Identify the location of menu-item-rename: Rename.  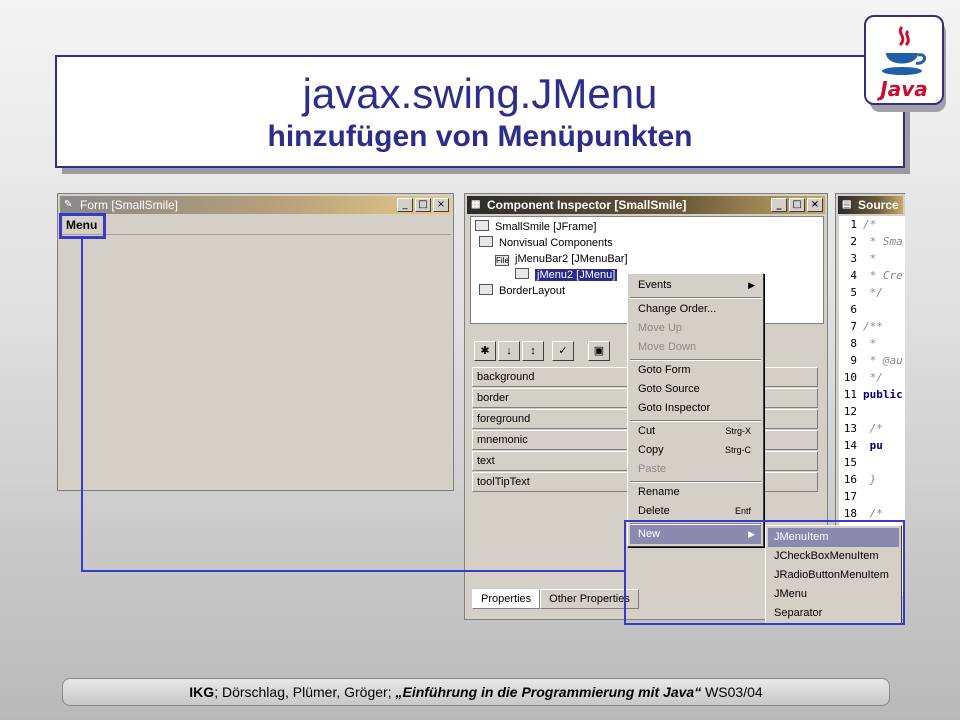
(695, 492).